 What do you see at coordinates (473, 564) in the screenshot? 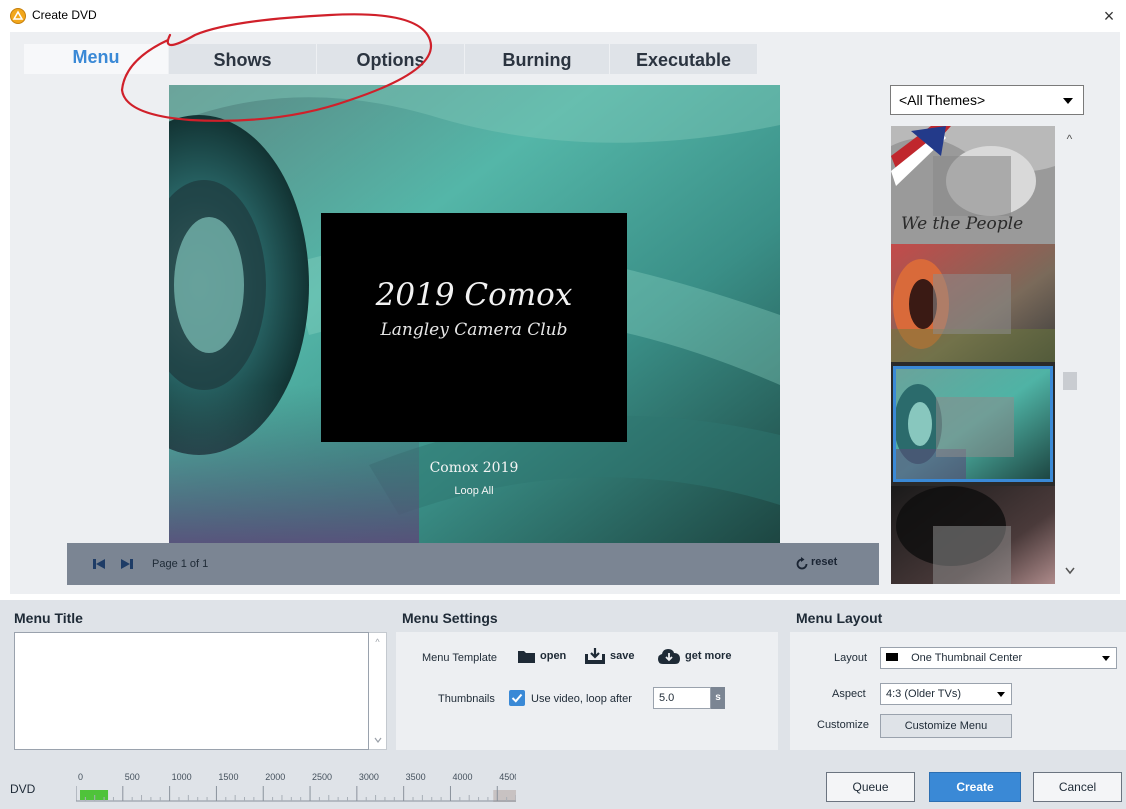
I see `page-navigation-bar: Page 1 of 1 reset` at bounding box center [473, 564].